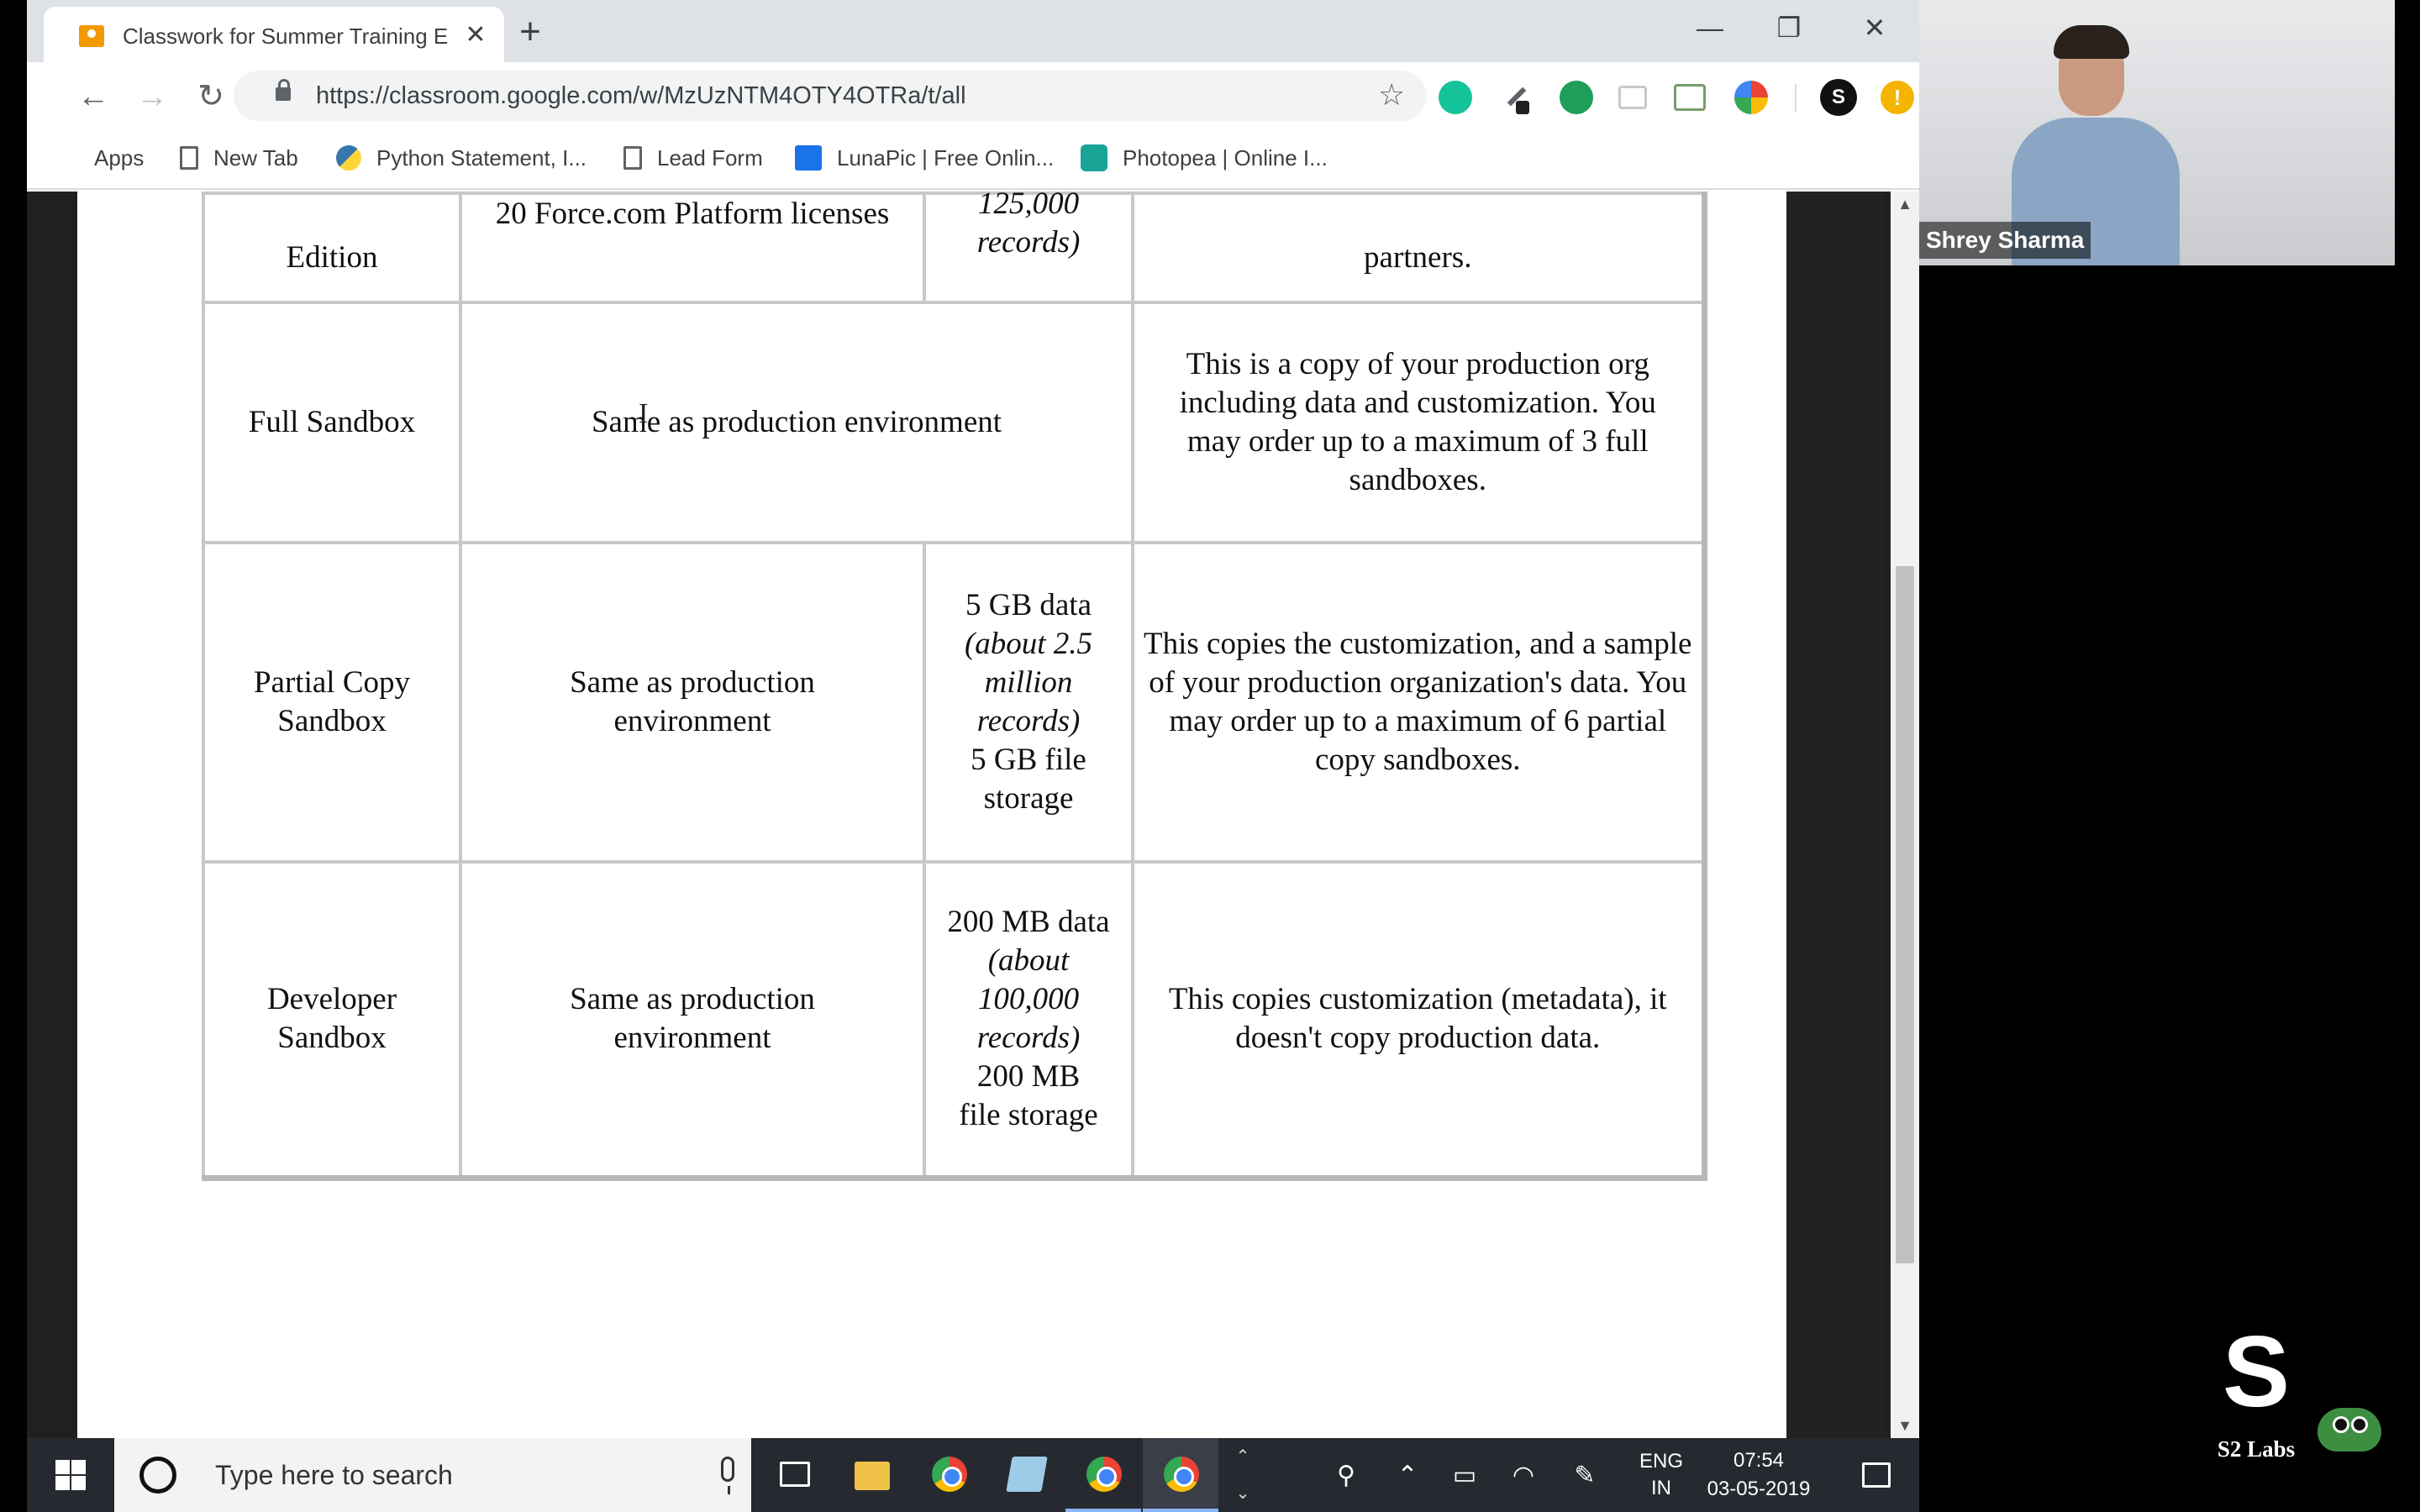  I want to click on table-cell-line: (about 100,000 records), so click(1028, 999).